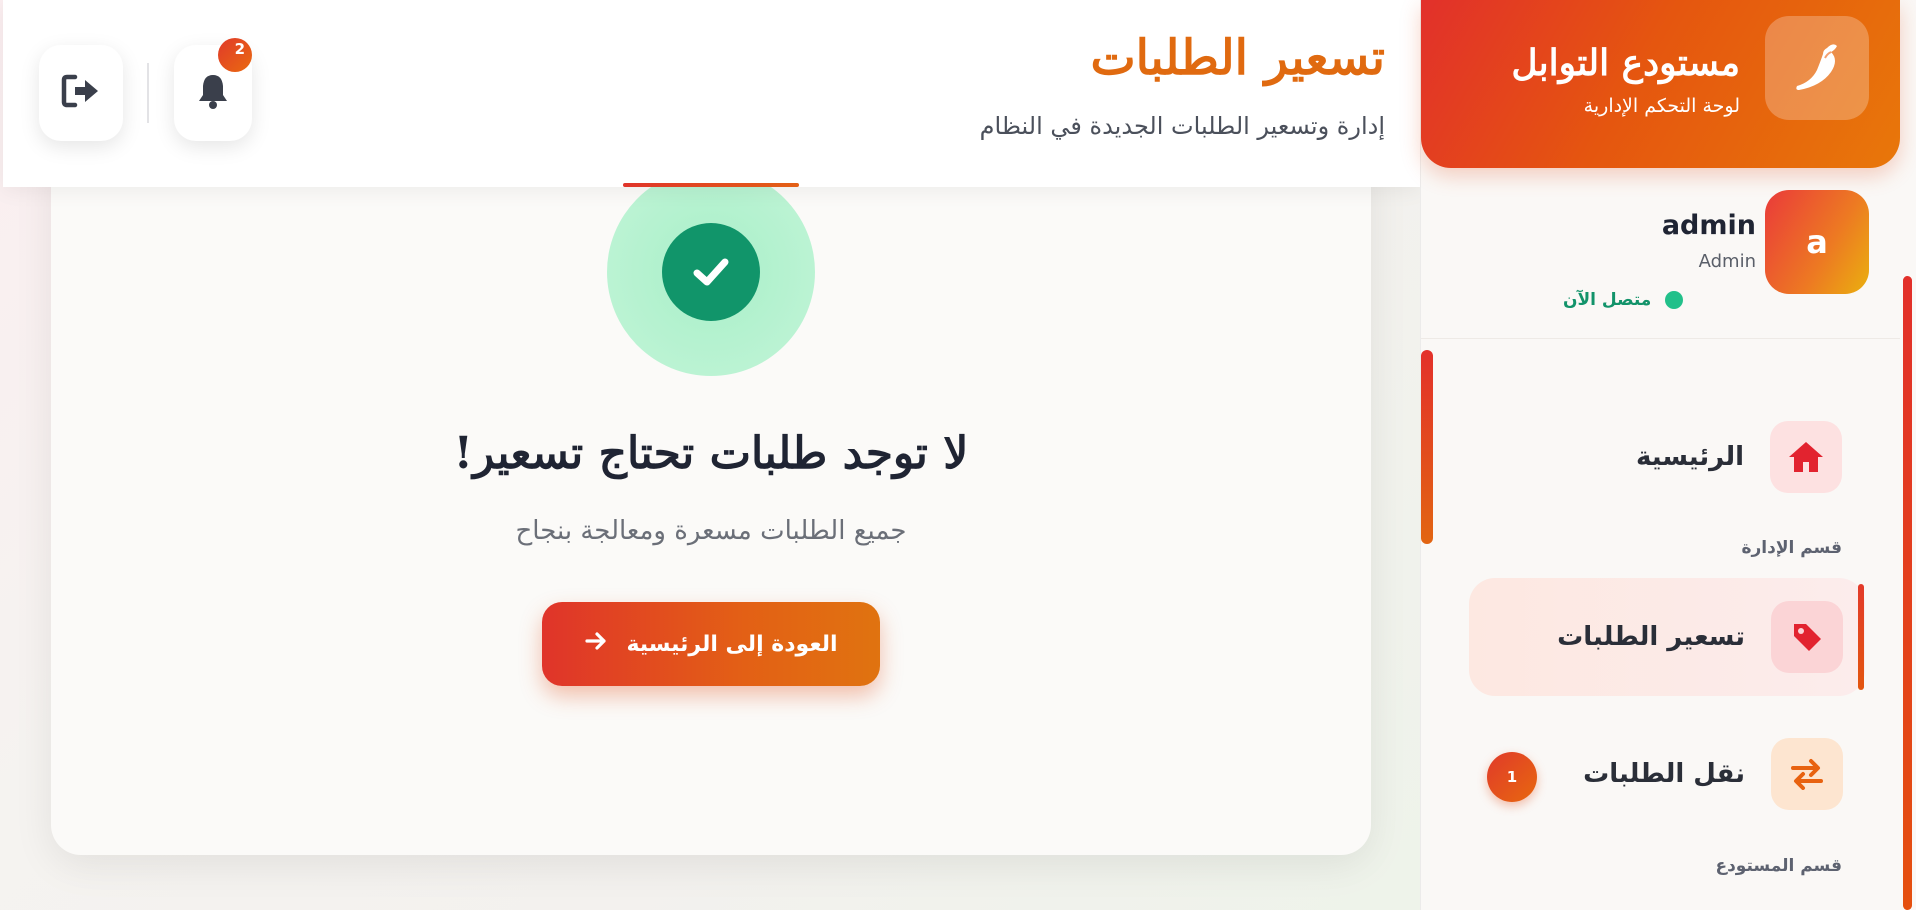  I want to click on check-circle-icon, so click(711, 272).